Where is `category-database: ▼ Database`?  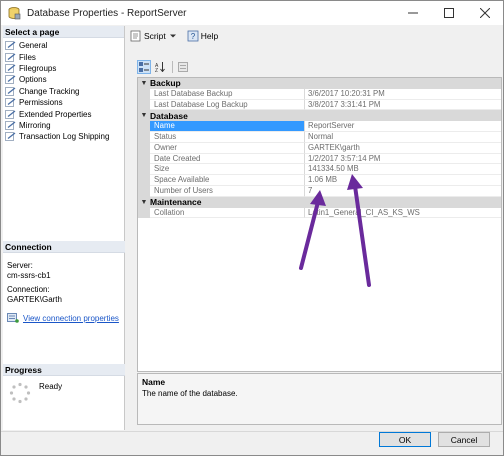
category-database: ▼ Database is located at coordinates (319, 116).